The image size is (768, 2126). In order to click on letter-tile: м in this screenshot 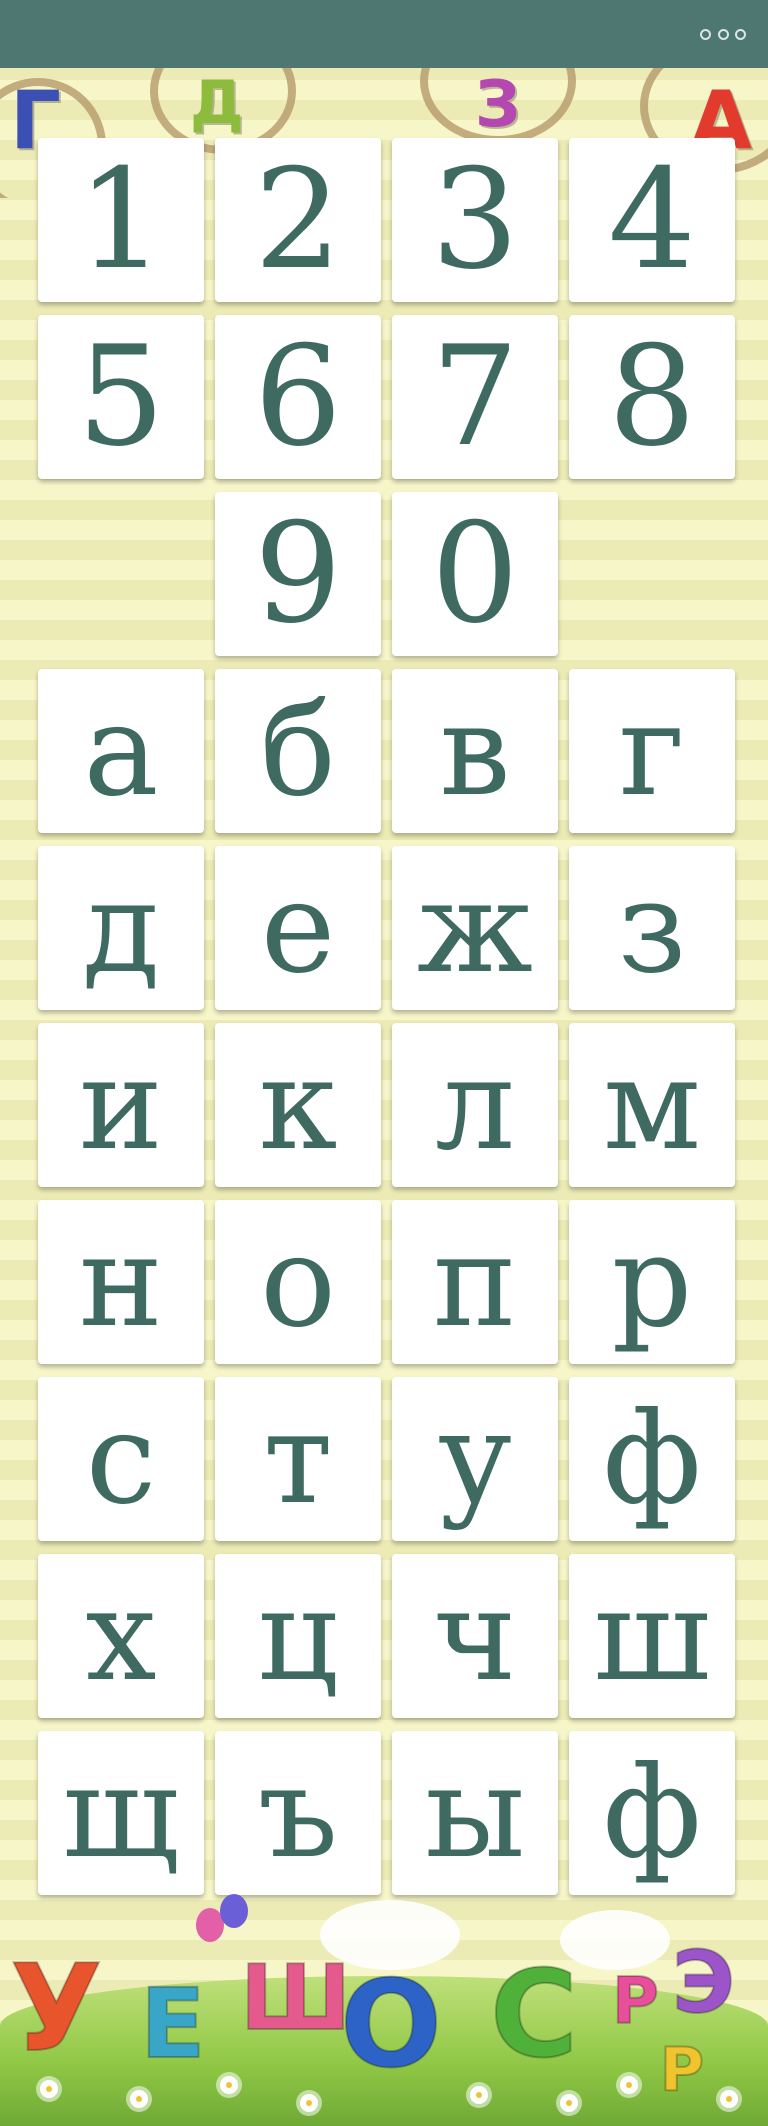, I will do `click(652, 1105)`.